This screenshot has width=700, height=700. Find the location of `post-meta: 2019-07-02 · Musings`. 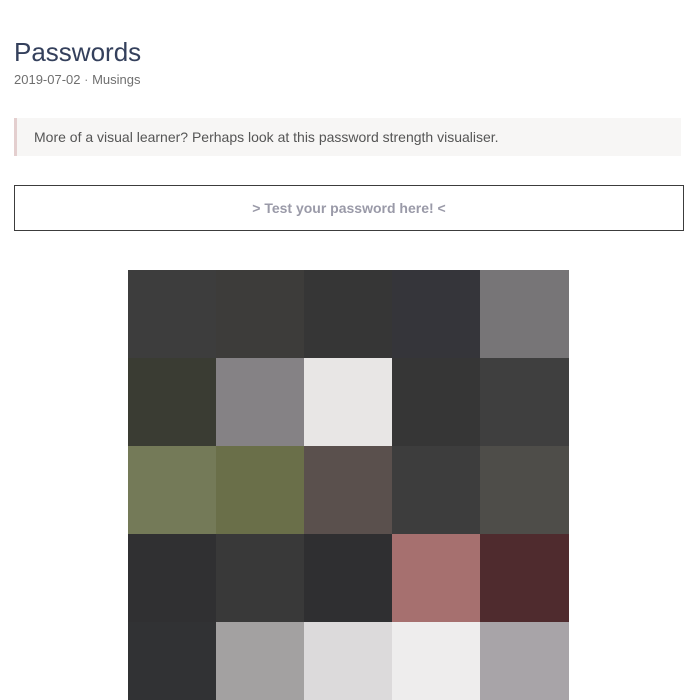

post-meta: 2019-07-02 · Musings is located at coordinates (77, 80).